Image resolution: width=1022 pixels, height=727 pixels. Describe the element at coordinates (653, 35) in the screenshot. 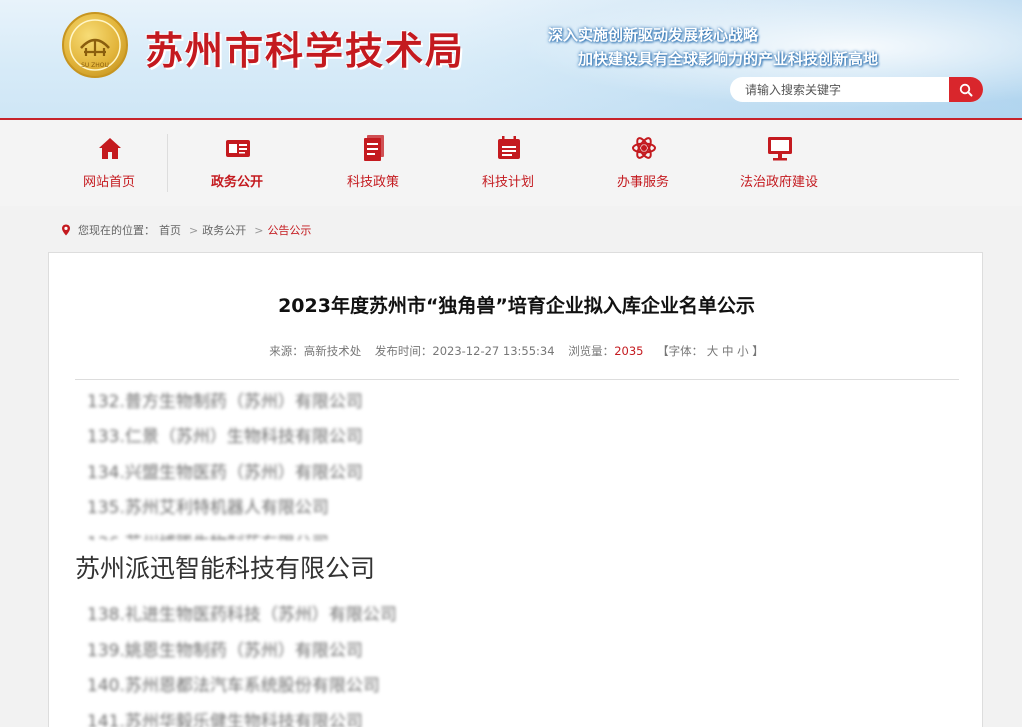

I see `slogan-line-1: 深入实施创新驱动发展核心战略` at that location.